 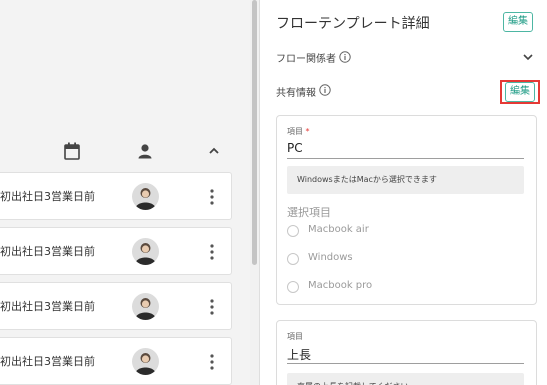 What do you see at coordinates (306, 59) in the screenshot?
I see `flow-members-label: フロー関係者` at bounding box center [306, 59].